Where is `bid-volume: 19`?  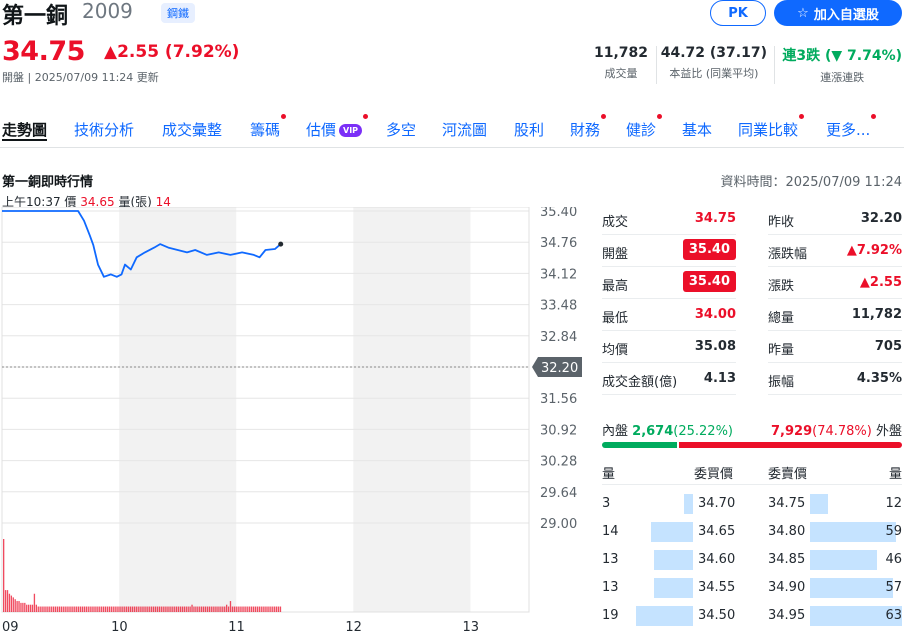 bid-volume: 19 is located at coordinates (610, 615).